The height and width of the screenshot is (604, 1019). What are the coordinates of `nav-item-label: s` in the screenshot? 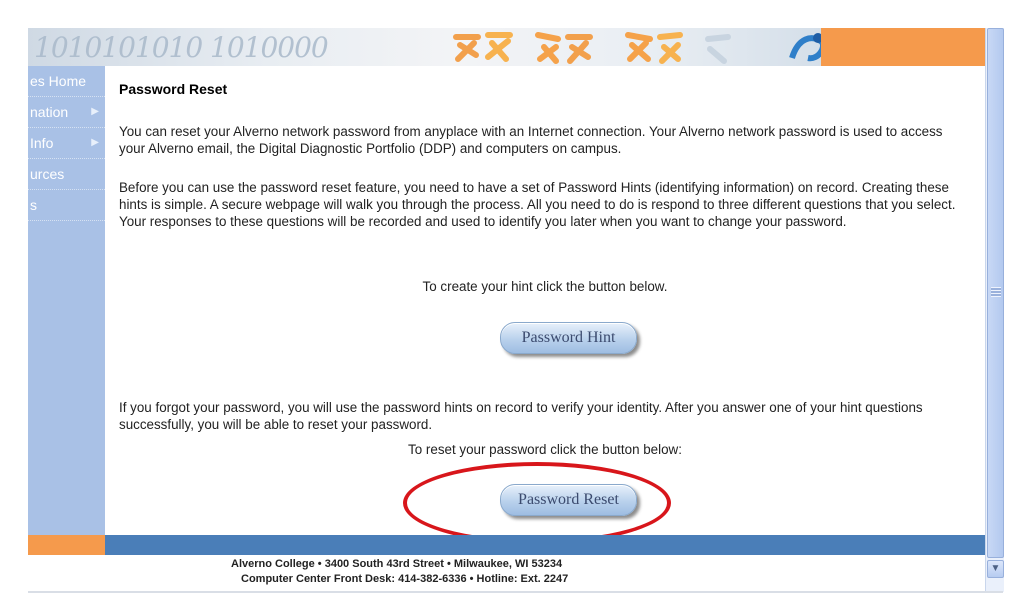 It's located at (33, 205).